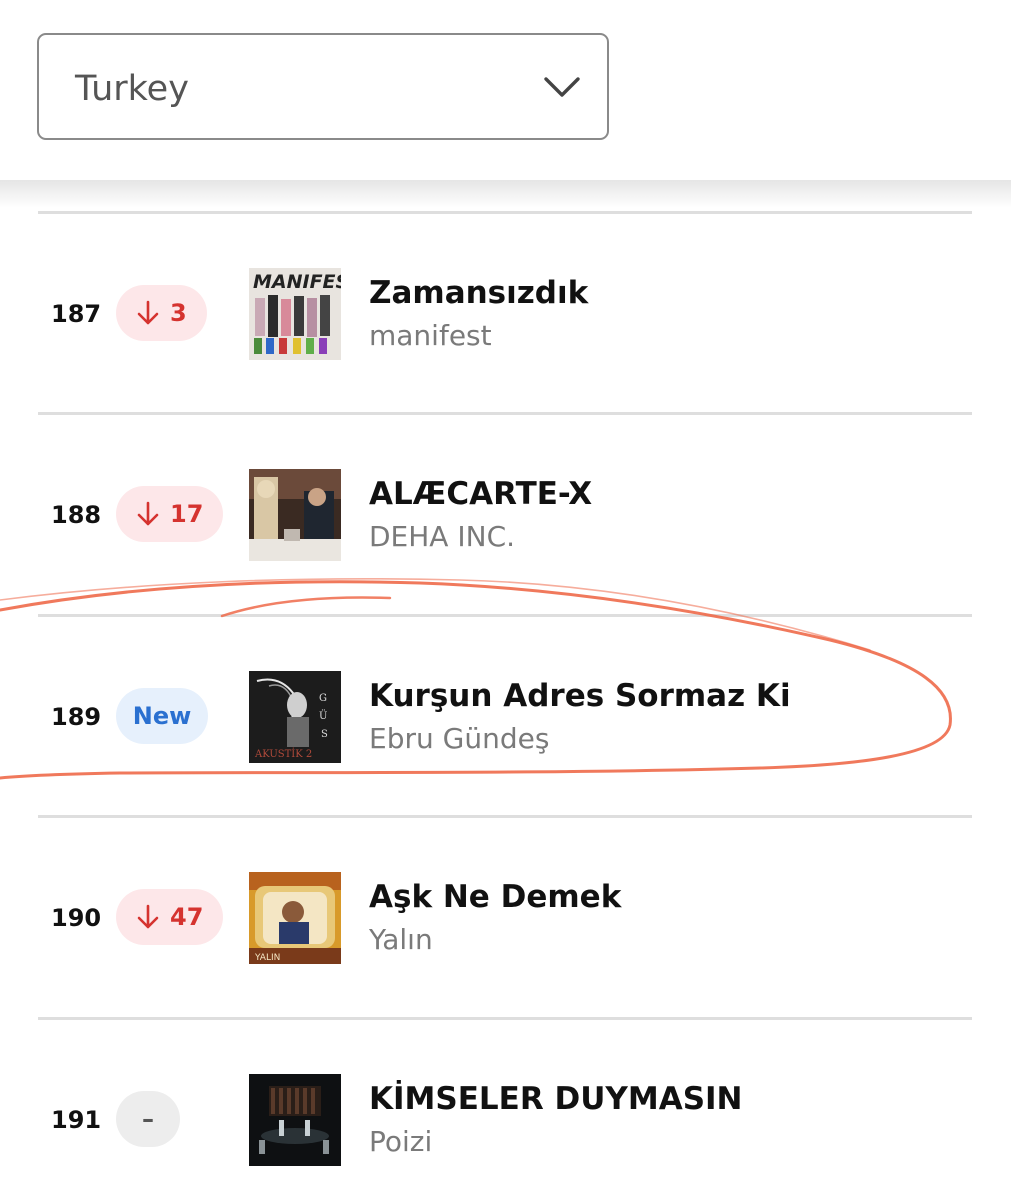  What do you see at coordinates (132, 89) in the screenshot?
I see `country-select-value: Turkey` at bounding box center [132, 89].